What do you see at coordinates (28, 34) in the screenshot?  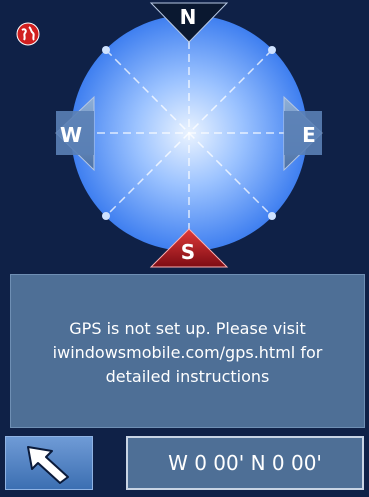 I see `globe-icon` at bounding box center [28, 34].